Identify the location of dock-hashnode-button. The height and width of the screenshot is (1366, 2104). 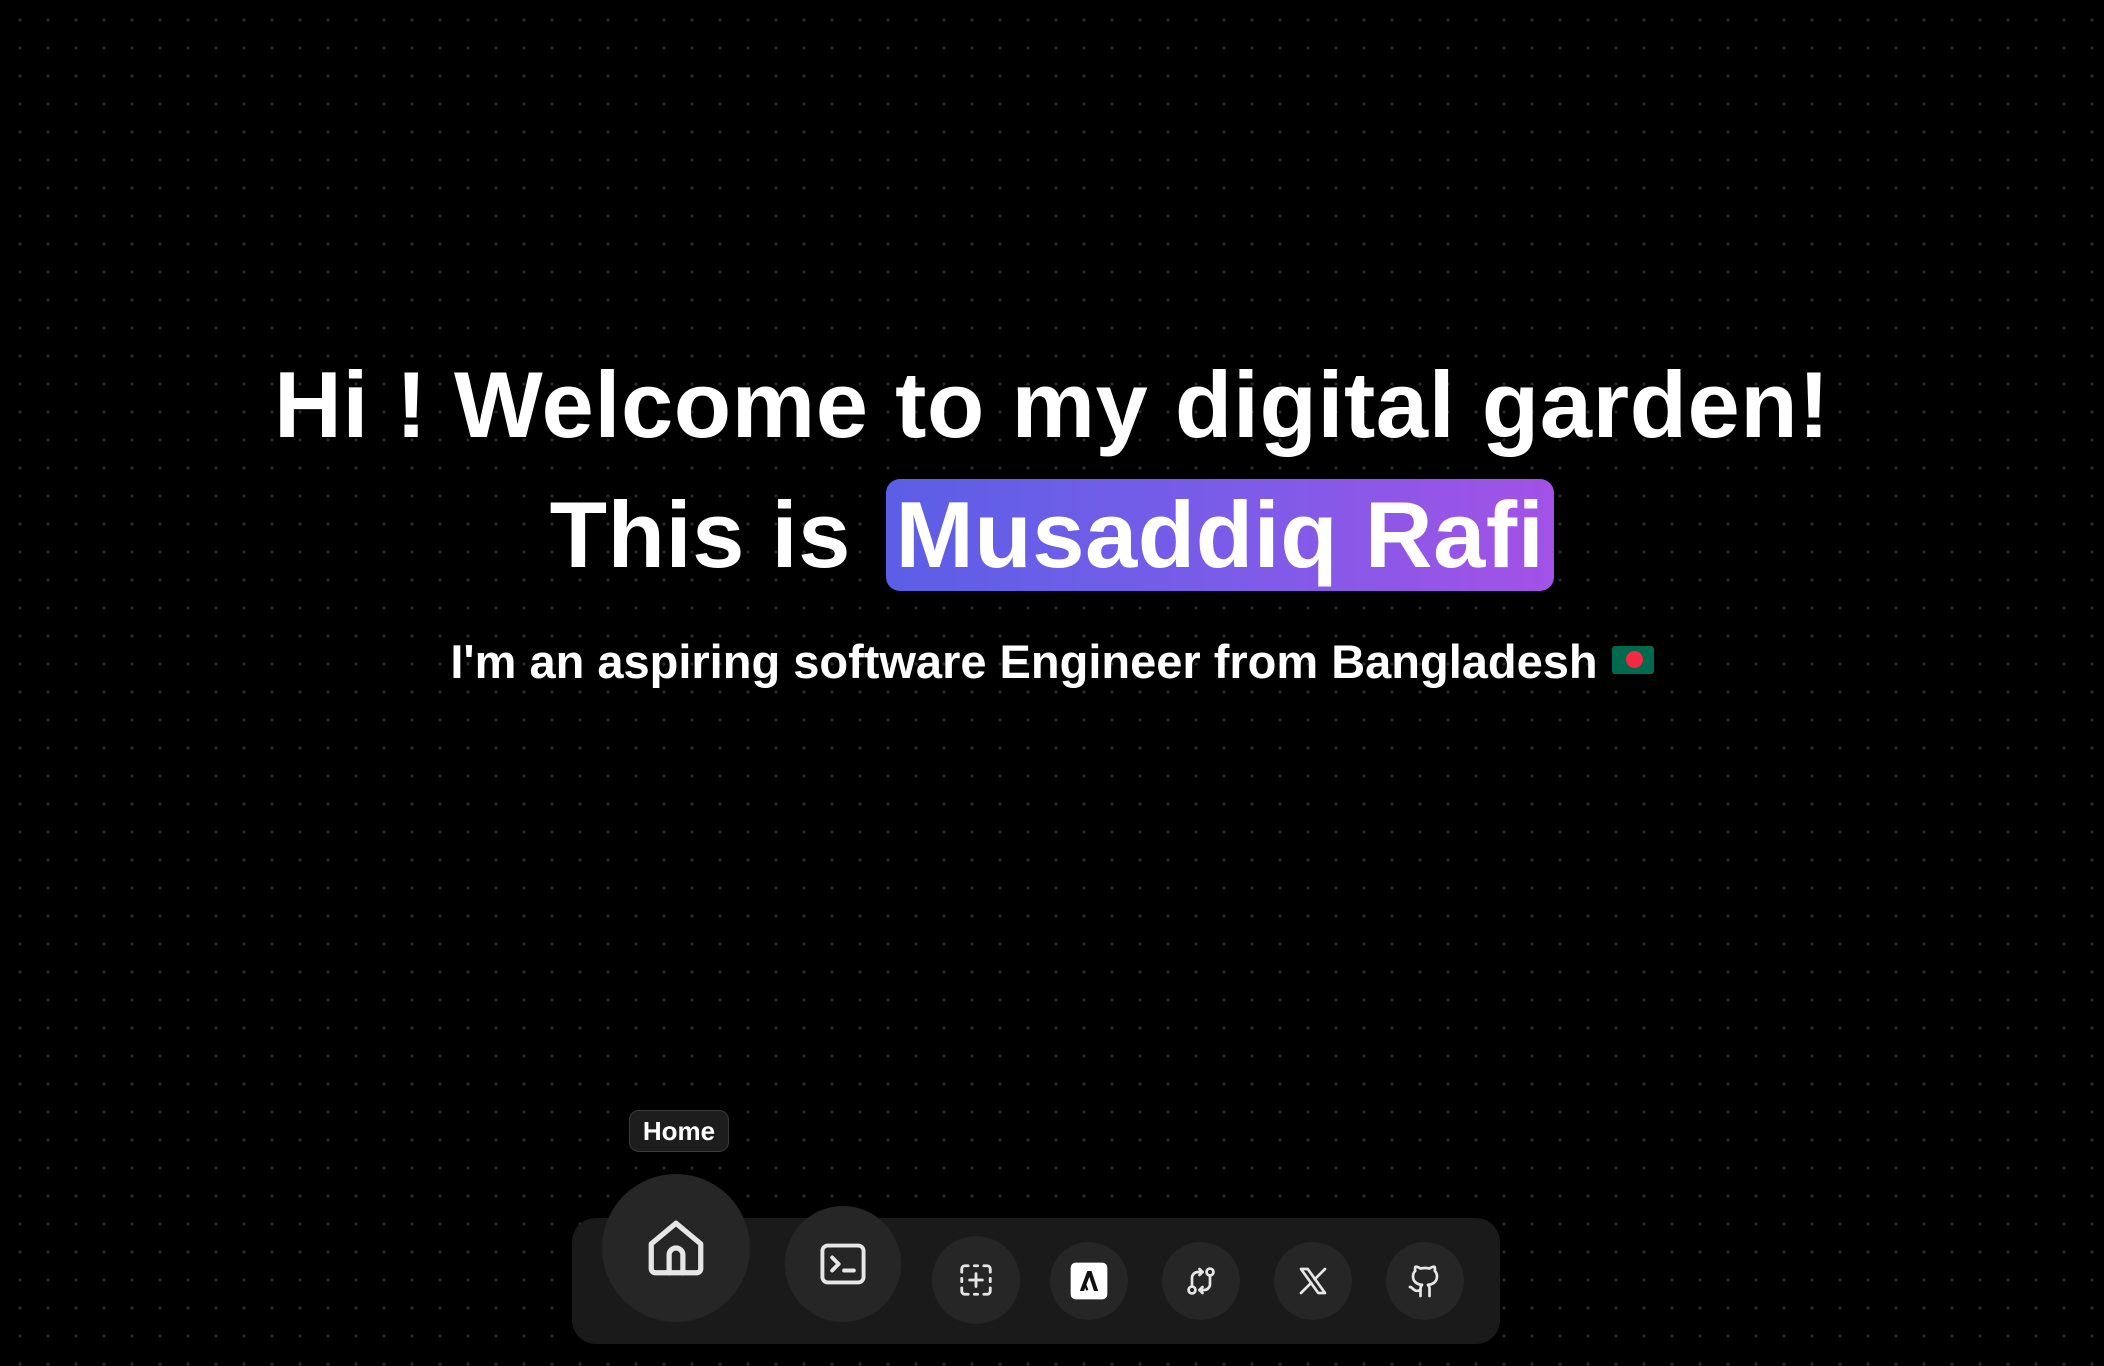
(1089, 1281).